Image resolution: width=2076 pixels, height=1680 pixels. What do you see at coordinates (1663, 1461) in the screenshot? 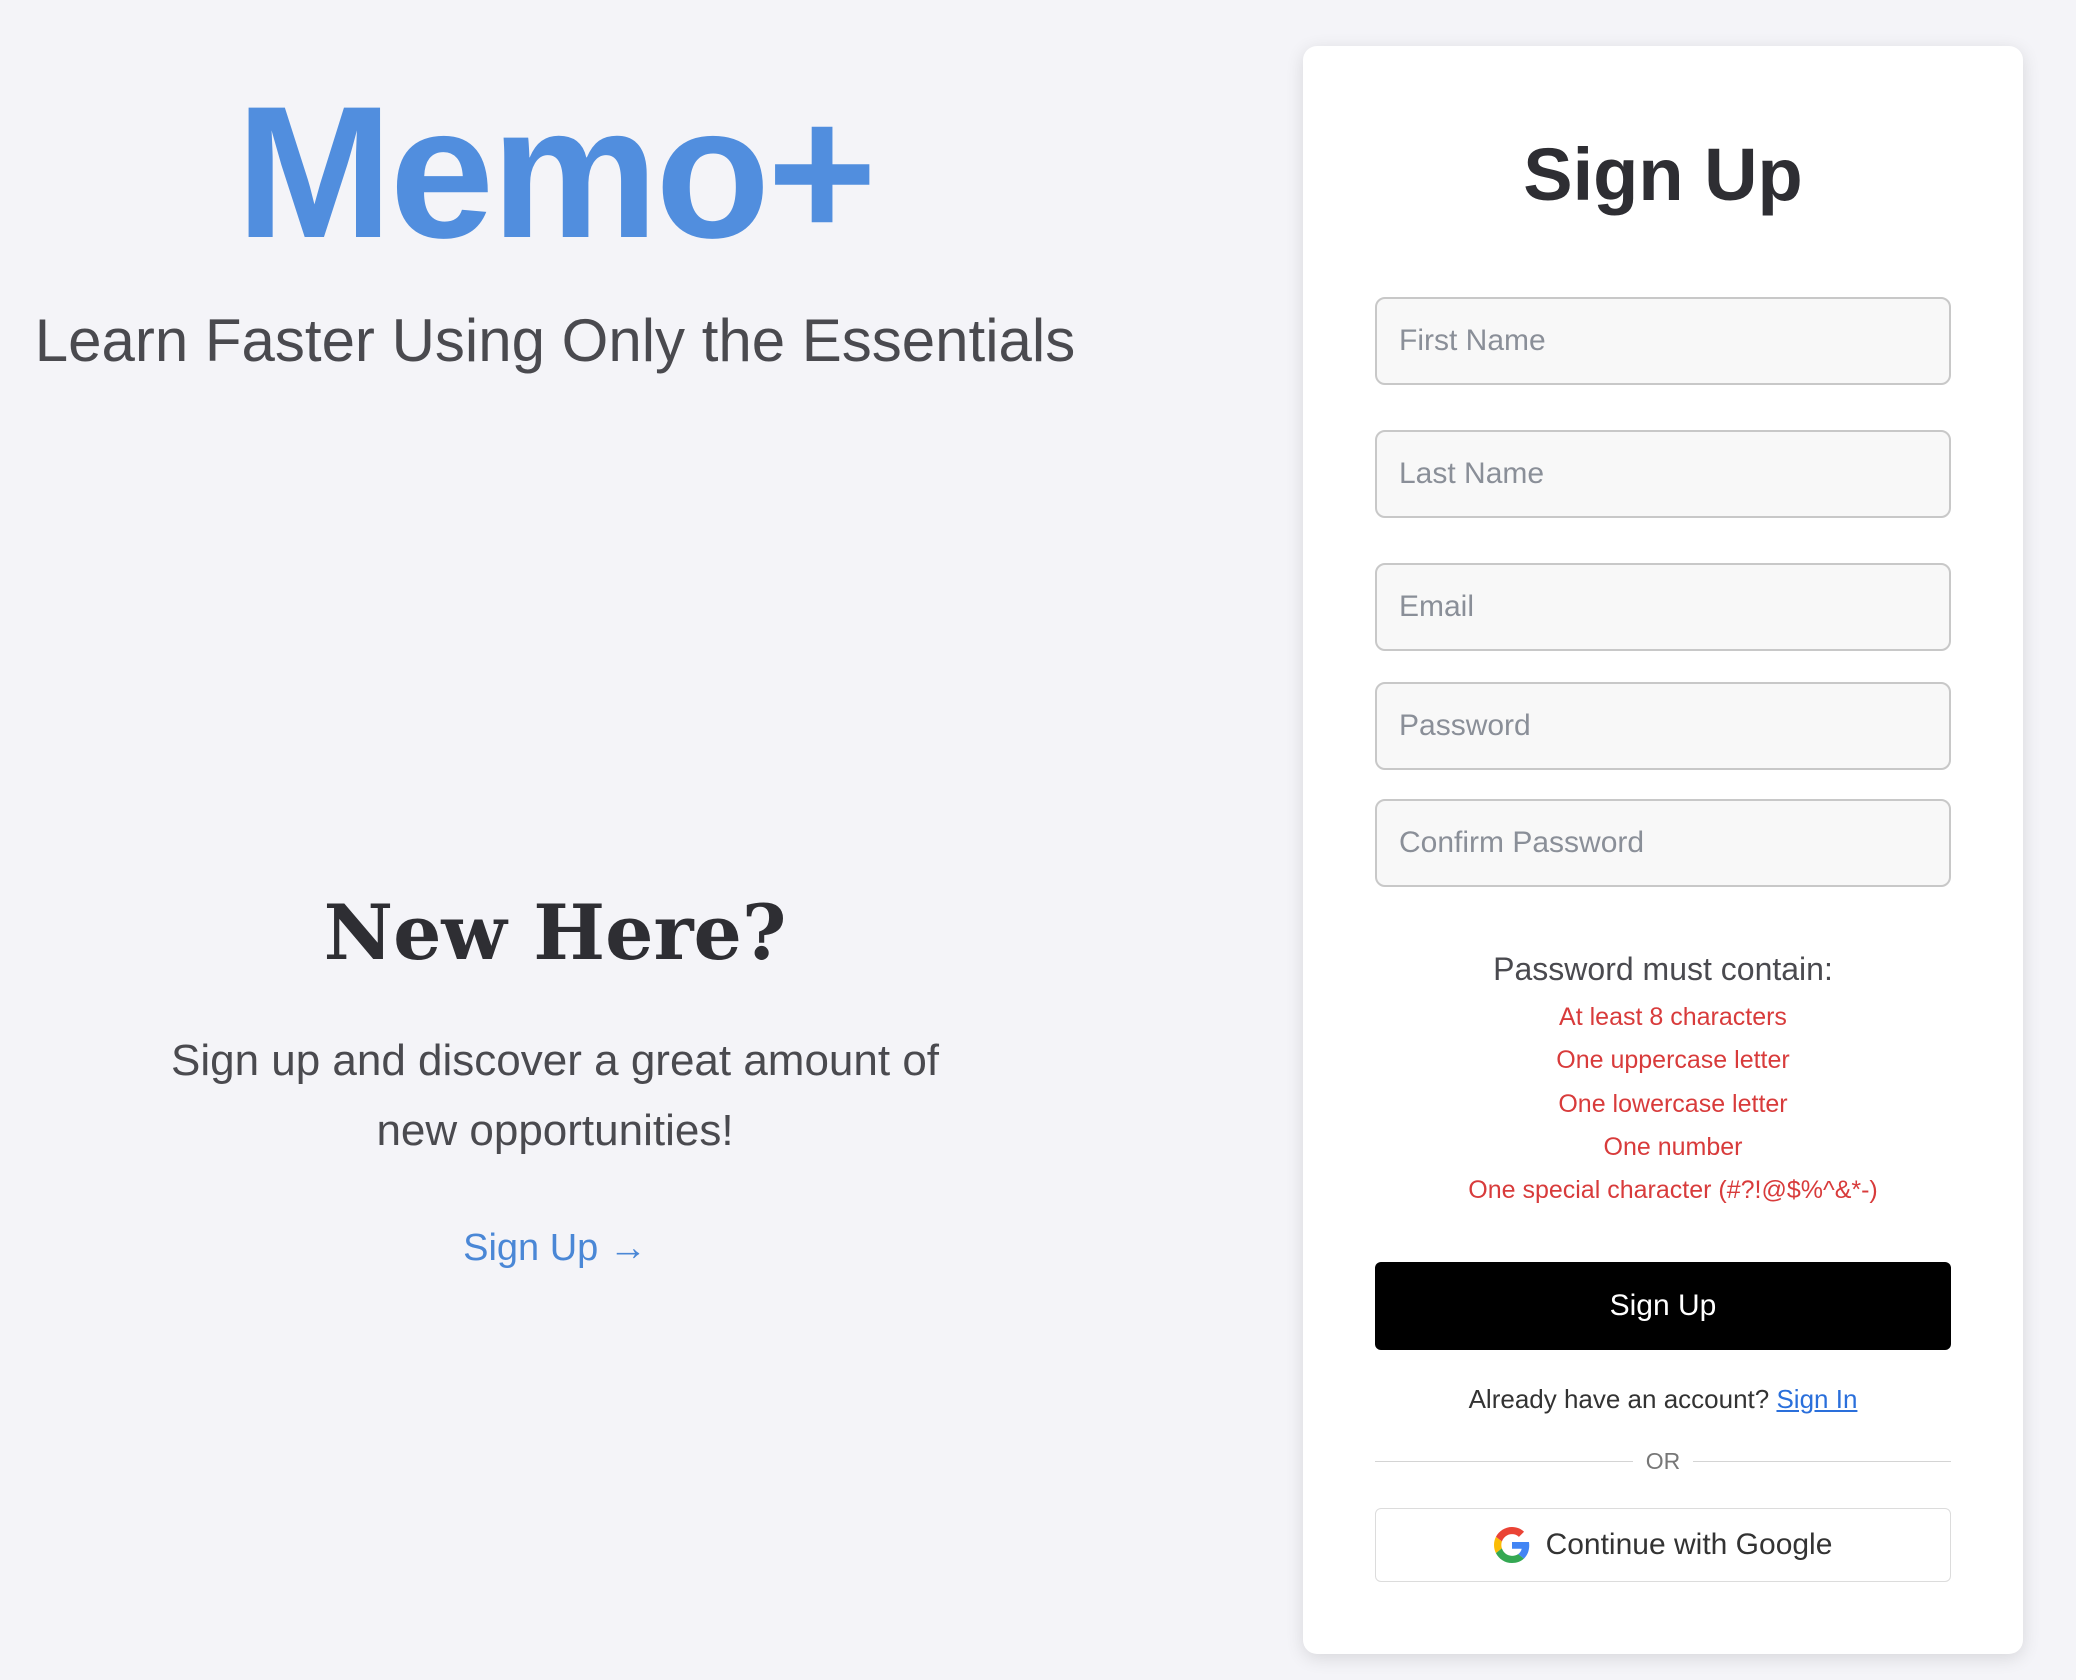
I see `or-divider: OR` at bounding box center [1663, 1461].